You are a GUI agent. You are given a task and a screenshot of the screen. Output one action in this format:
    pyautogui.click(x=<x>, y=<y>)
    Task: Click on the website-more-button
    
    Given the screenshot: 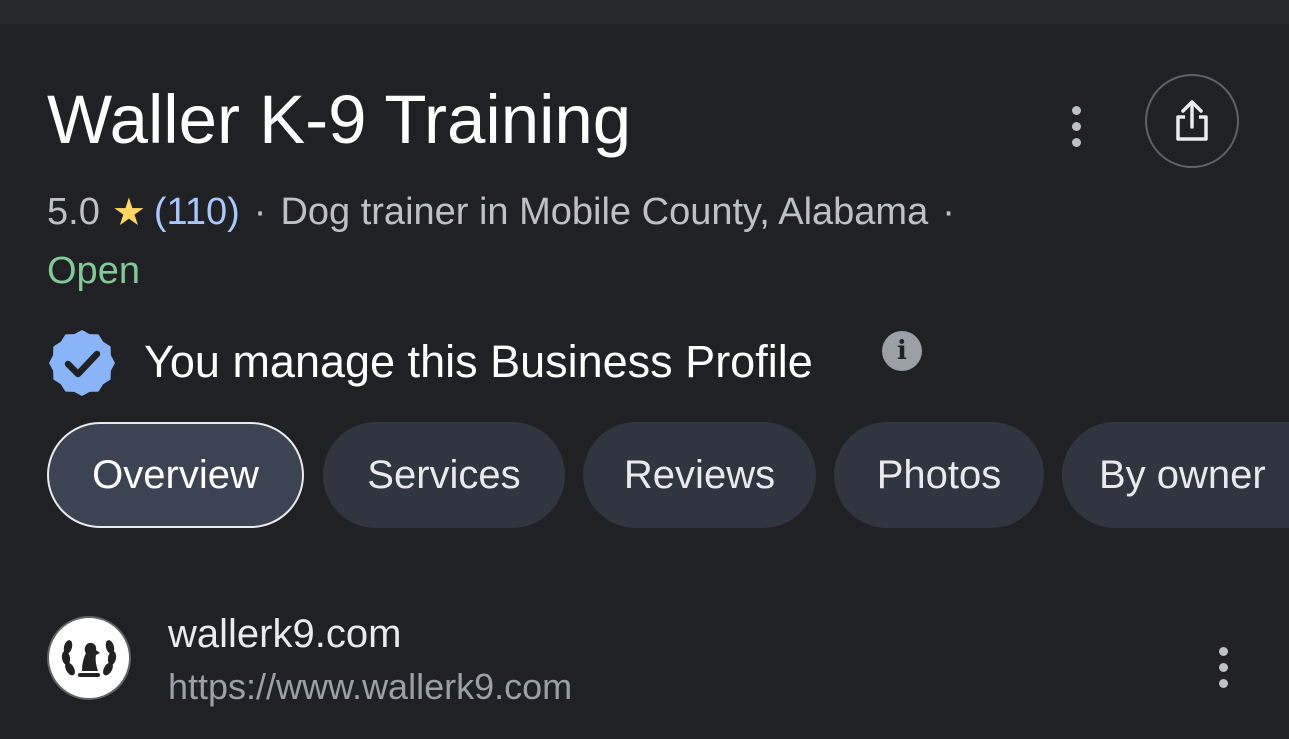 What is the action you would take?
    pyautogui.click(x=1223, y=667)
    